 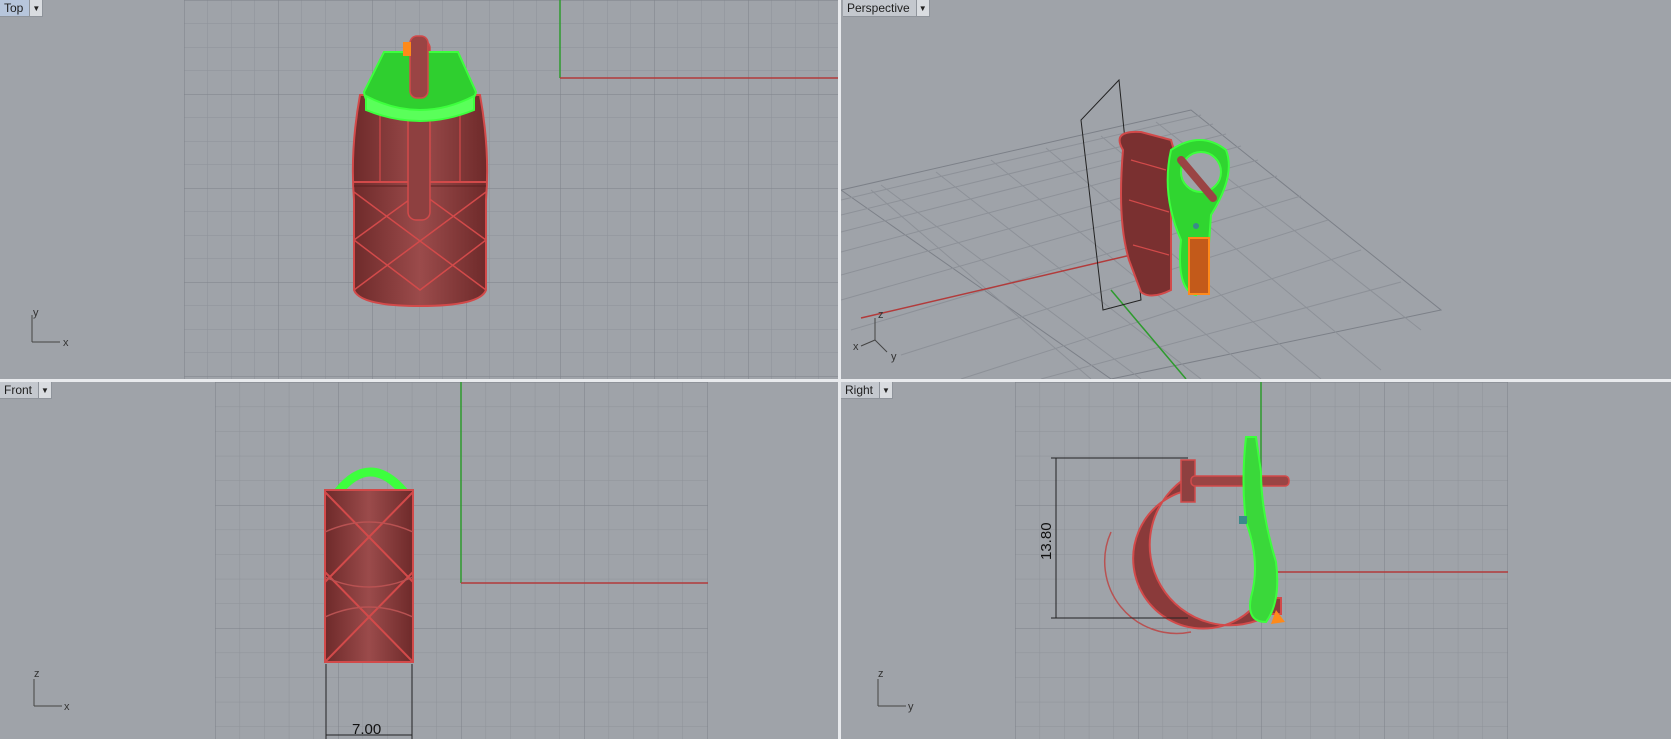 What do you see at coordinates (366, 729) in the screenshot?
I see `dimension-label: 7.00` at bounding box center [366, 729].